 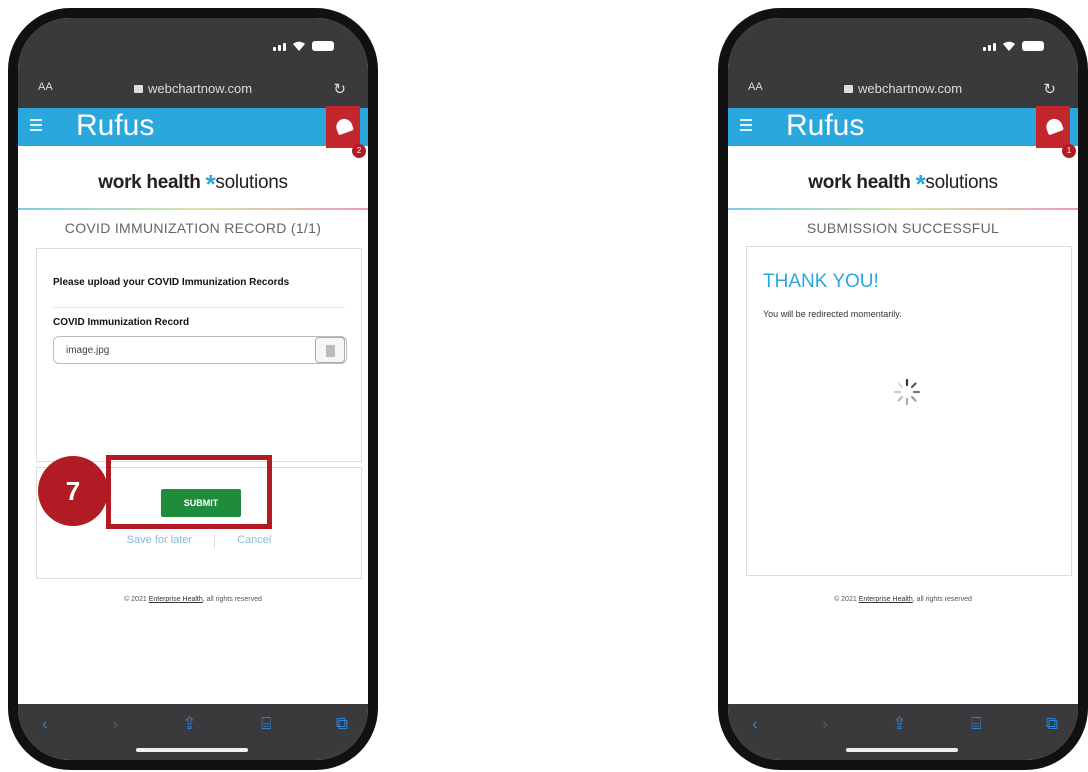 What do you see at coordinates (903, 132) in the screenshot?
I see `app-header: Rufus 1` at bounding box center [903, 132].